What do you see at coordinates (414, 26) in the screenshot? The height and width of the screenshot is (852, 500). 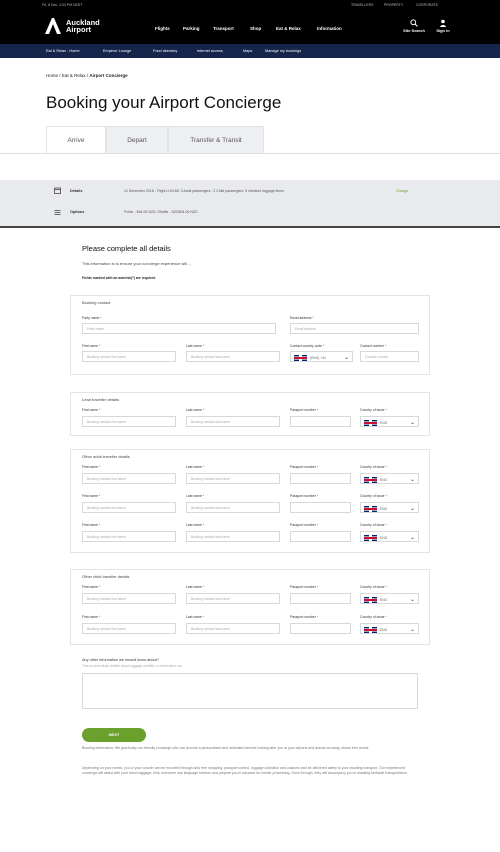 I see `site-search-button: Site Search` at bounding box center [414, 26].